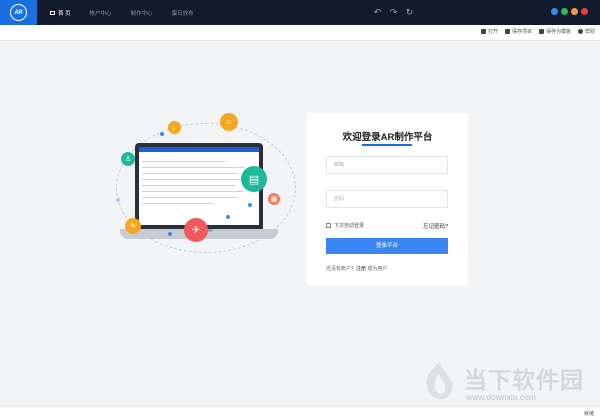 Image resolution: width=600 pixels, height=420 pixels. I want to click on login-button: 登录平台, so click(387, 246).